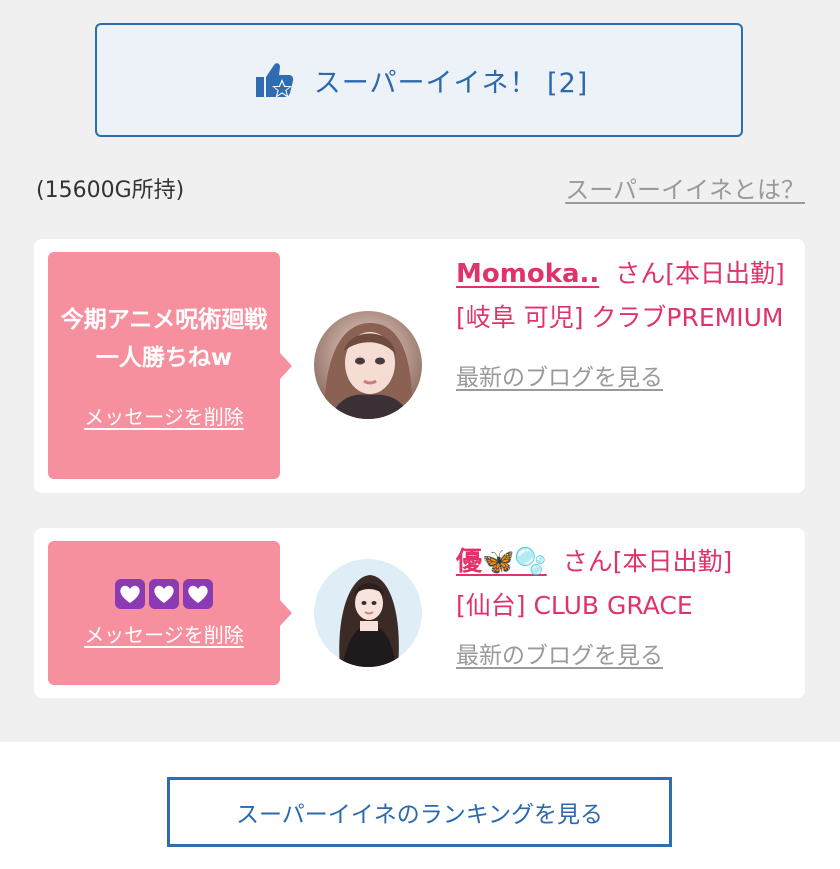 This screenshot has height=869, width=840. I want to click on points-balance: (15600G所持), so click(110, 190).